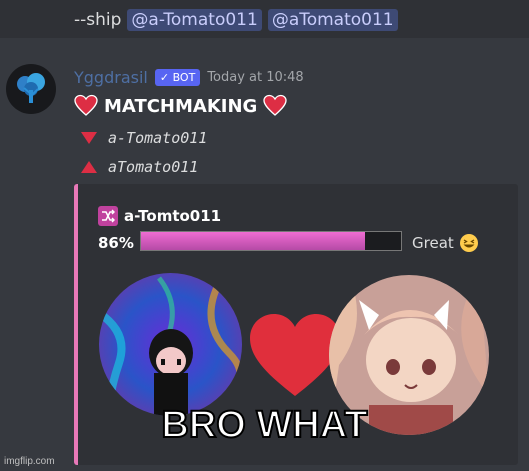 The height and width of the screenshot is (471, 529). Describe the element at coordinates (116, 243) in the screenshot. I see `match-percent: 86%` at that location.